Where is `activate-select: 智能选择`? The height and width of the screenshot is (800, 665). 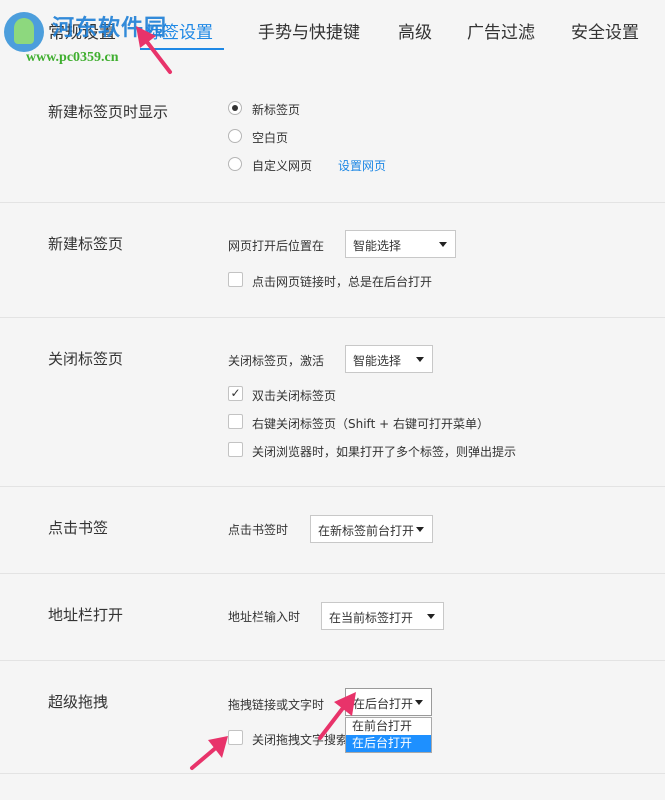 activate-select: 智能选择 is located at coordinates (389, 359).